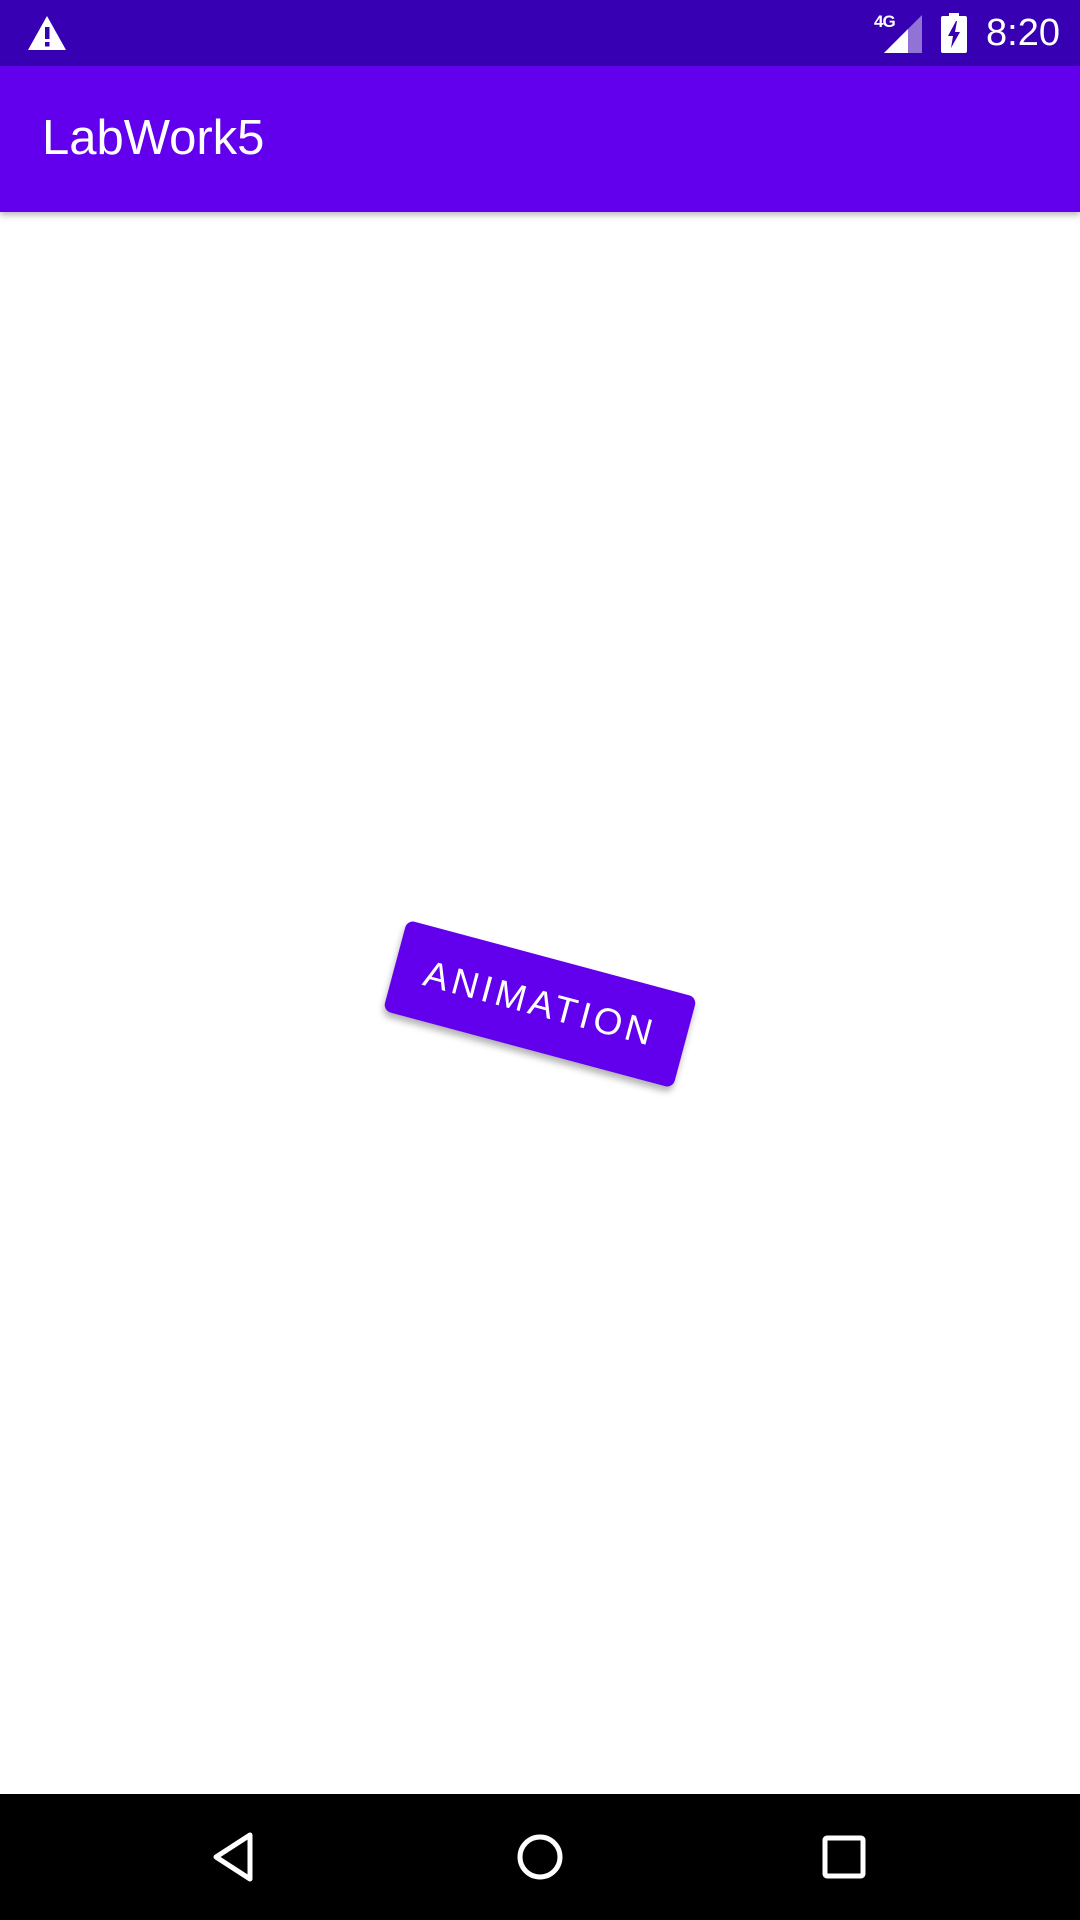 The width and height of the screenshot is (1080, 1920). I want to click on battery-charging-icon, so click(954, 33).